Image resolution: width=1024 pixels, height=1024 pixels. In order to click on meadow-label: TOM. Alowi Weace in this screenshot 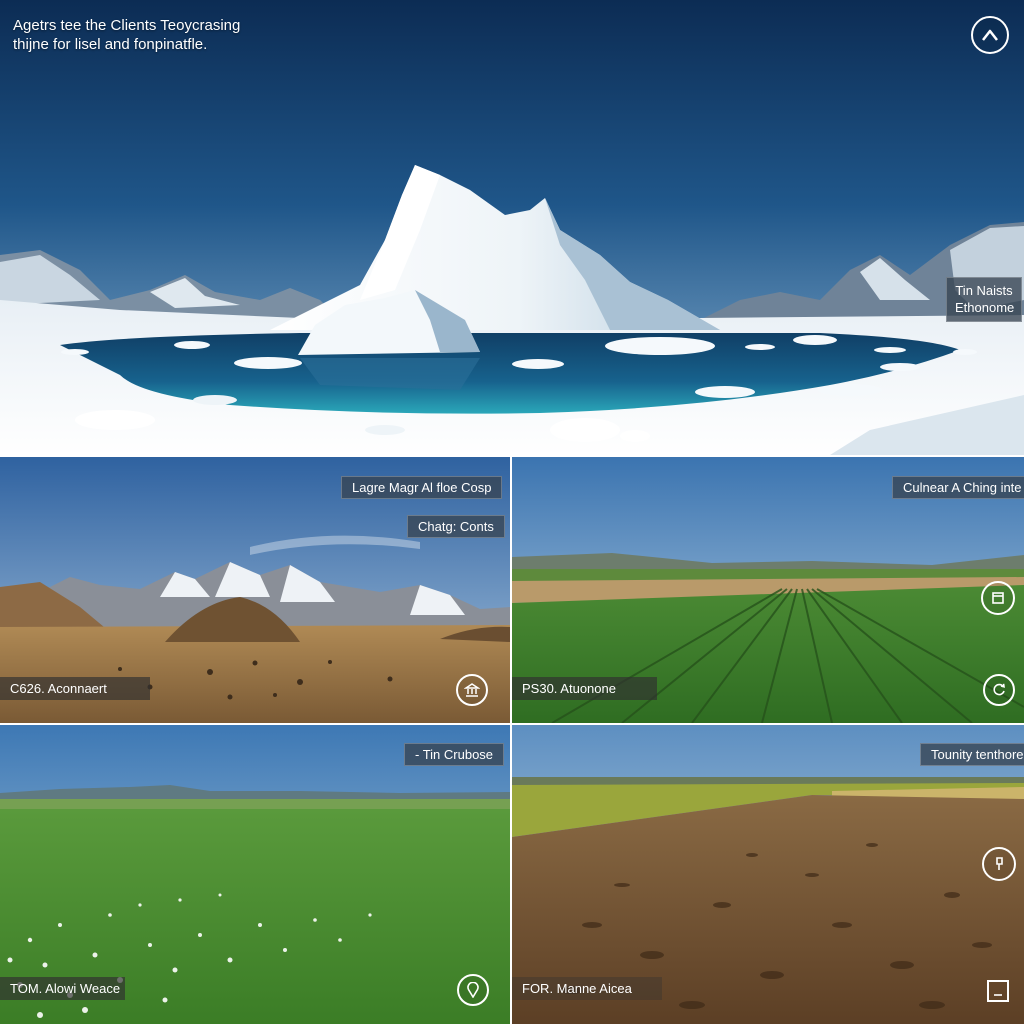, I will do `click(62, 988)`.